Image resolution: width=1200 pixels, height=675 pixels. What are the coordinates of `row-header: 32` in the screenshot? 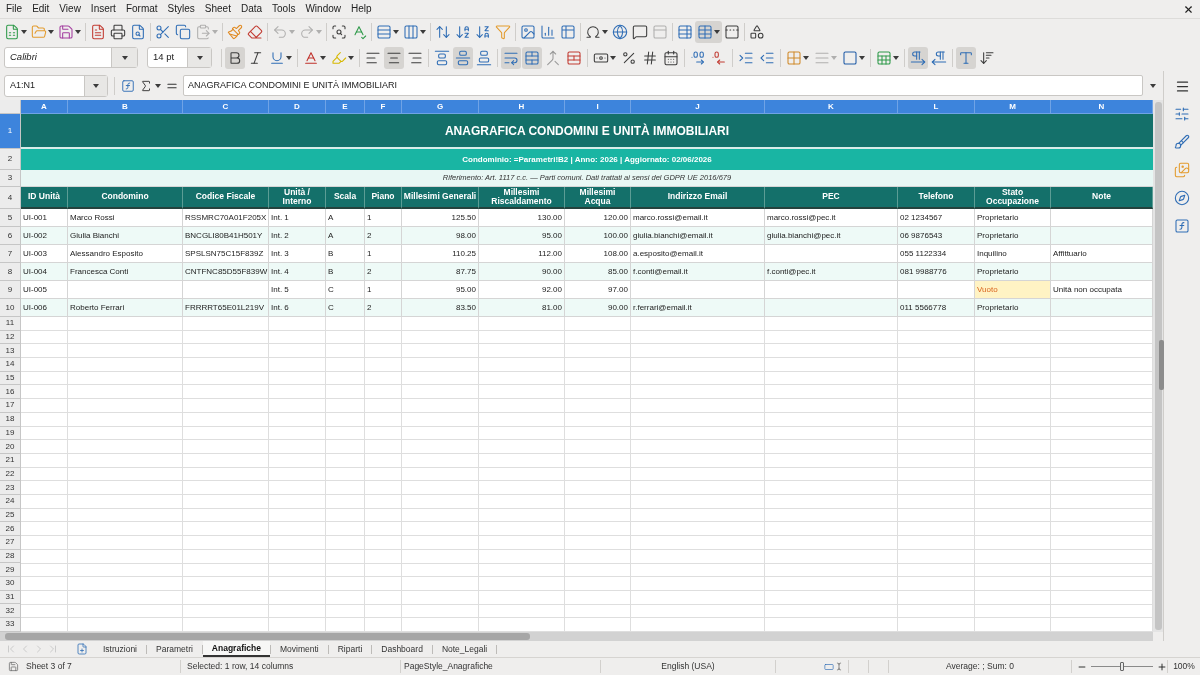 It's located at (10, 611).